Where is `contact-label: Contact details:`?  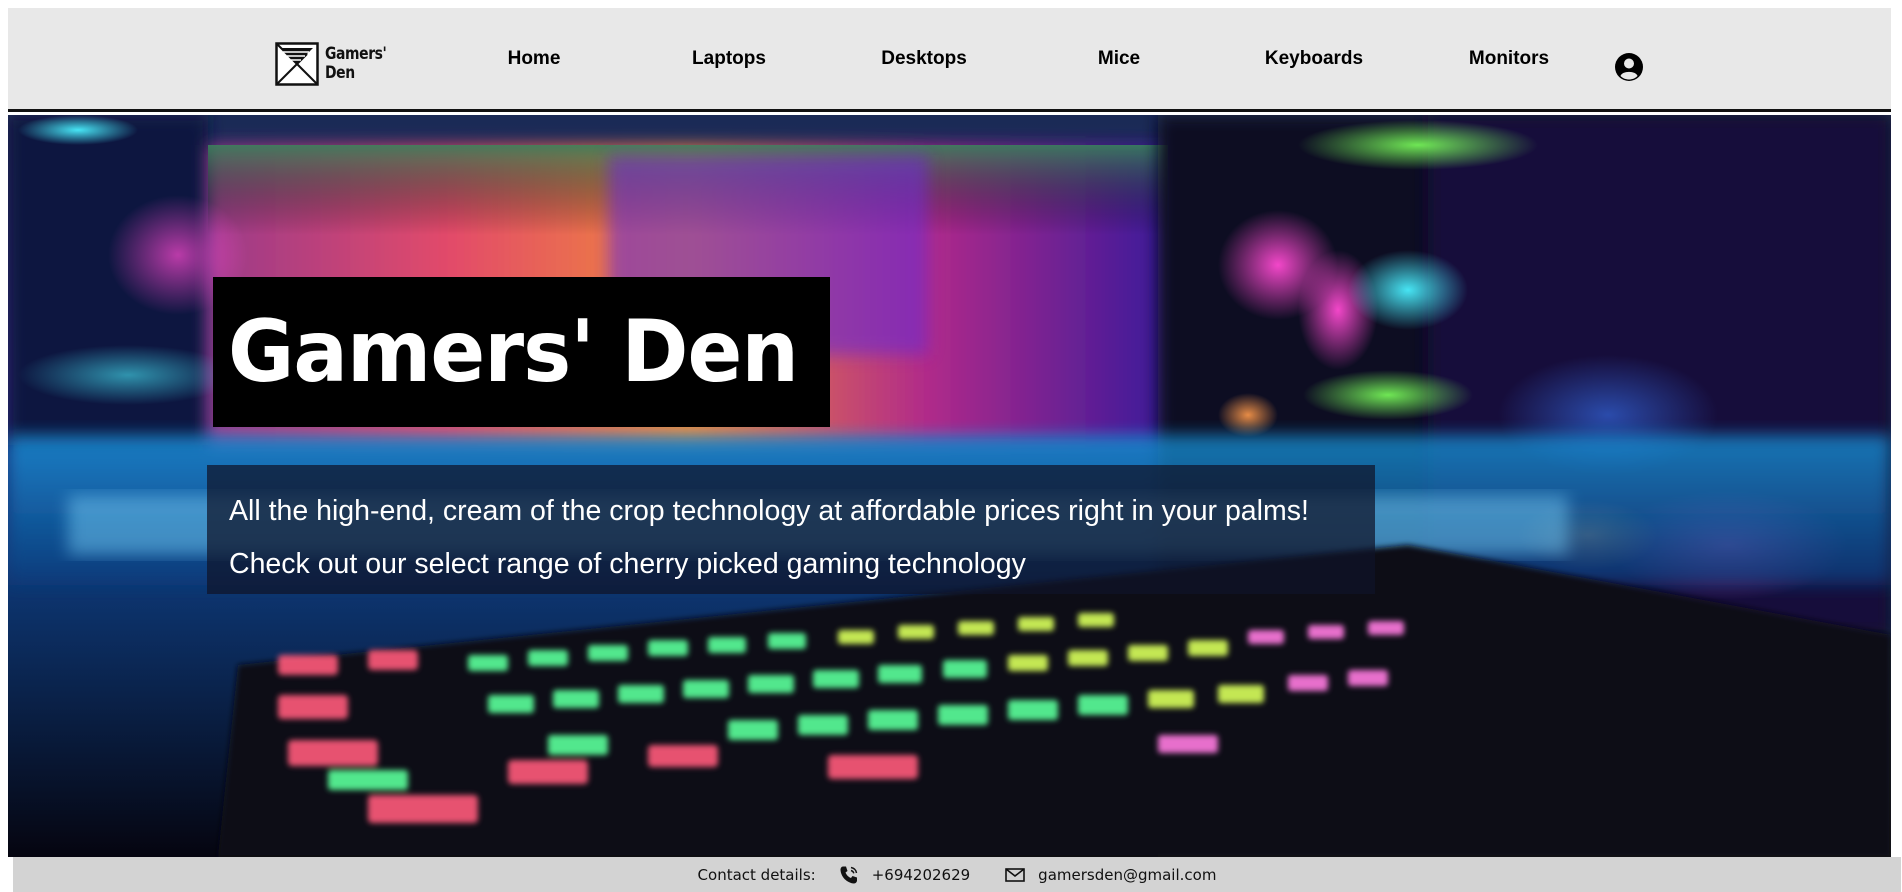 contact-label: Contact details: is located at coordinates (756, 874).